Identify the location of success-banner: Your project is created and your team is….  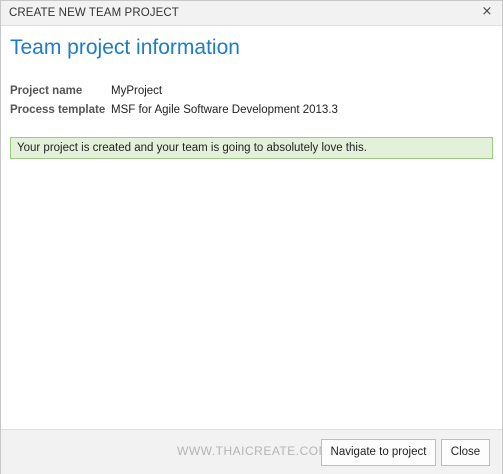
(251, 148).